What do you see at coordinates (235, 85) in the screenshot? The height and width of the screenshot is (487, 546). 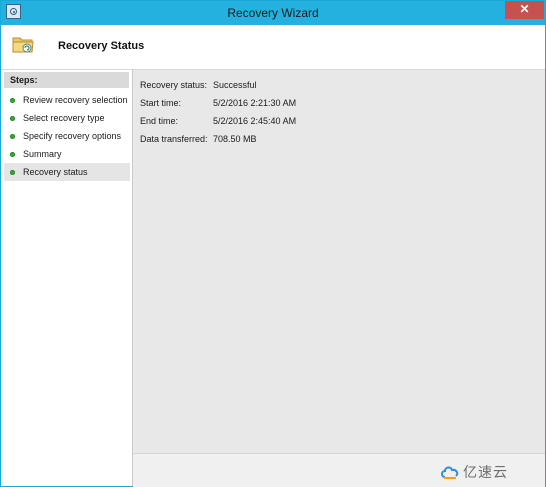 I see `recovery-status-value: Successful` at bounding box center [235, 85].